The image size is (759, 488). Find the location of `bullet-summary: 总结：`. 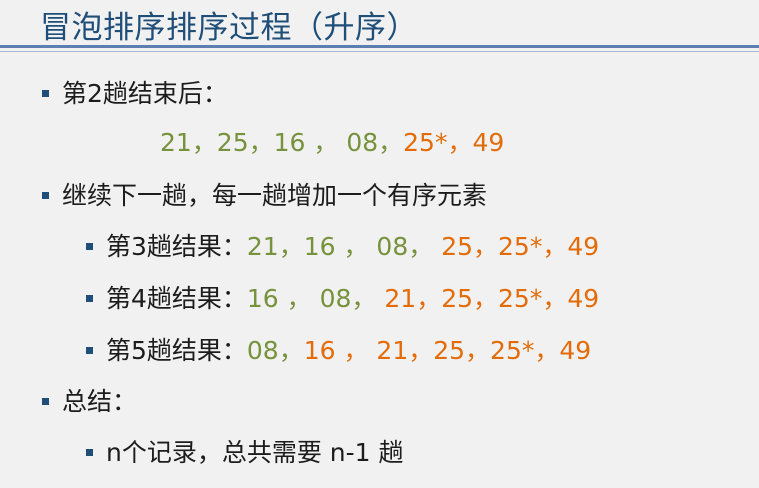

bullet-summary: 总结： is located at coordinates (89, 402).